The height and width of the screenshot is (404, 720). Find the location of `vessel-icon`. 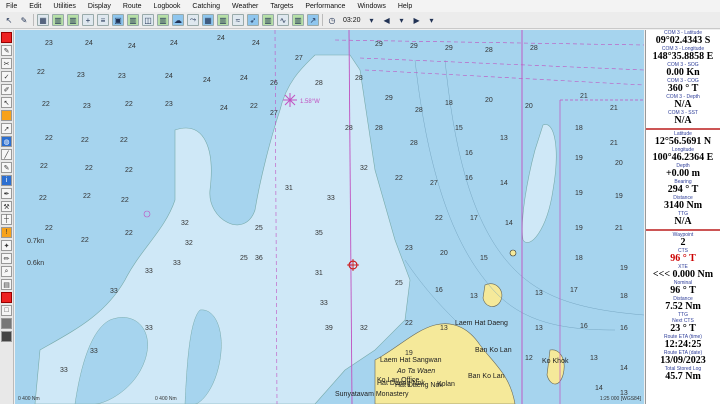

vessel-icon is located at coordinates (290, 100).